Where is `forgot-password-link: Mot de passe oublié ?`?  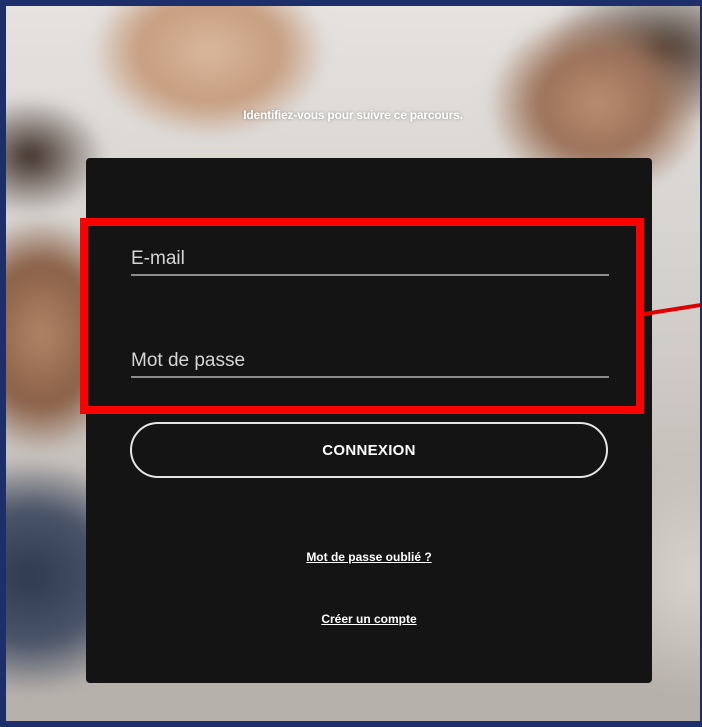
forgot-password-link: Mot de passe oublié ? is located at coordinates (369, 557).